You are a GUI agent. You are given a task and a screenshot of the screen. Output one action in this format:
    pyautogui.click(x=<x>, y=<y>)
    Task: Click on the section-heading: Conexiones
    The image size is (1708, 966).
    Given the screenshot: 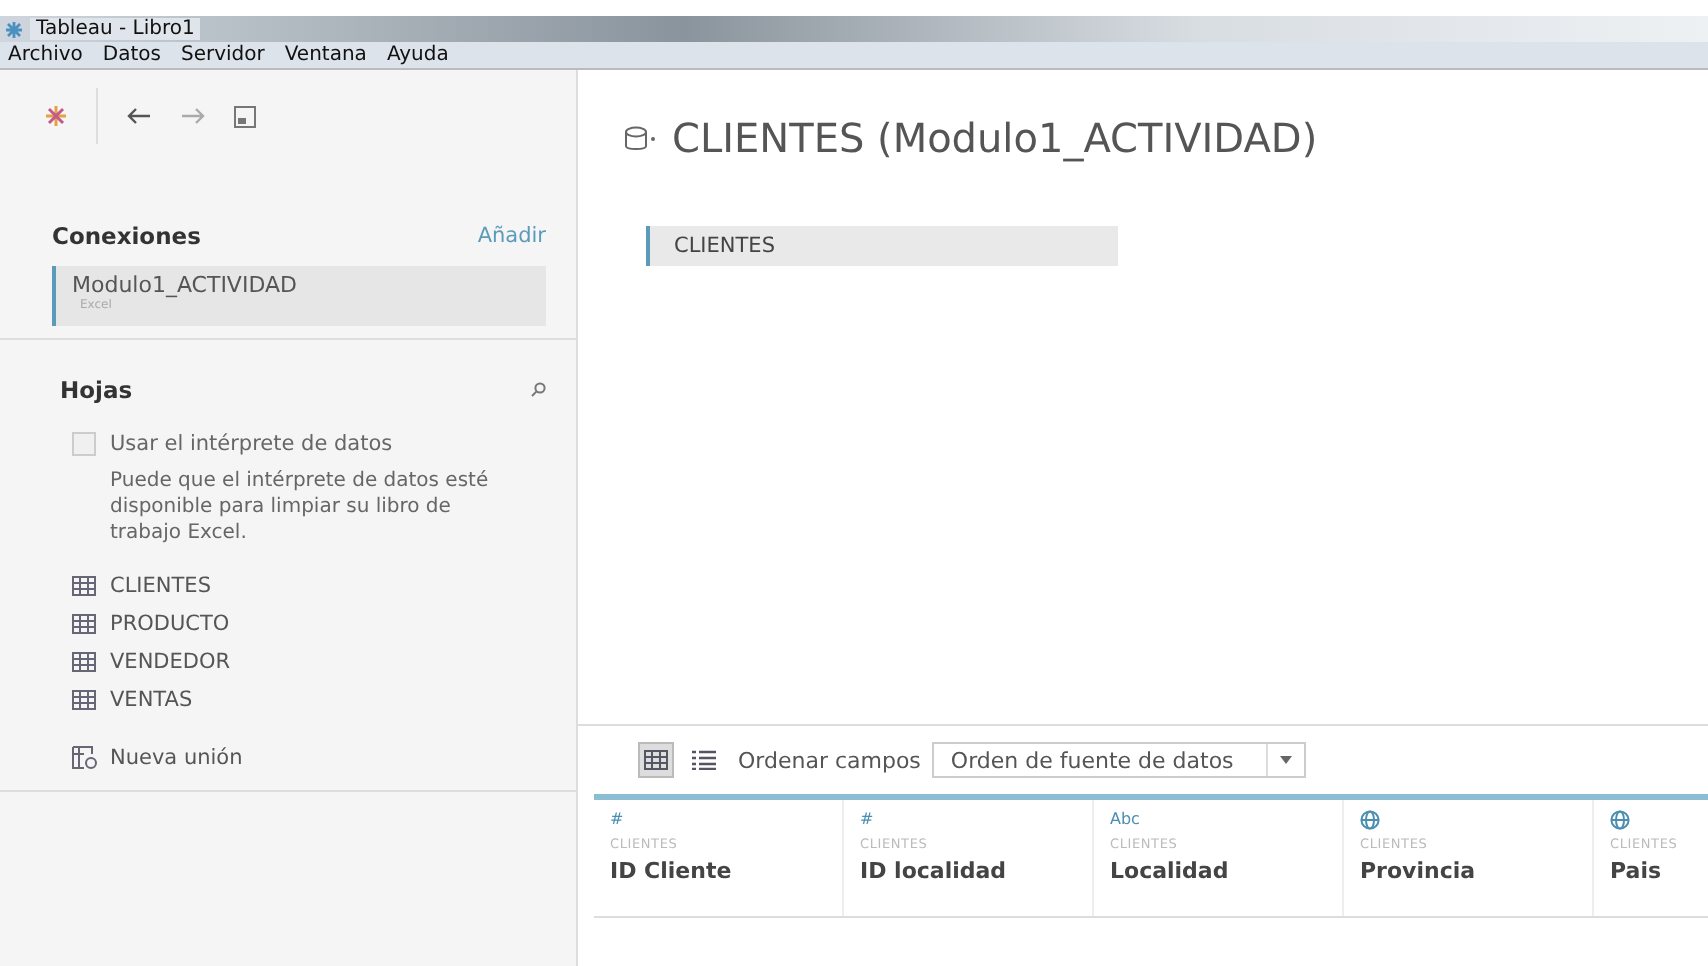 What is the action you would take?
    pyautogui.click(x=126, y=236)
    